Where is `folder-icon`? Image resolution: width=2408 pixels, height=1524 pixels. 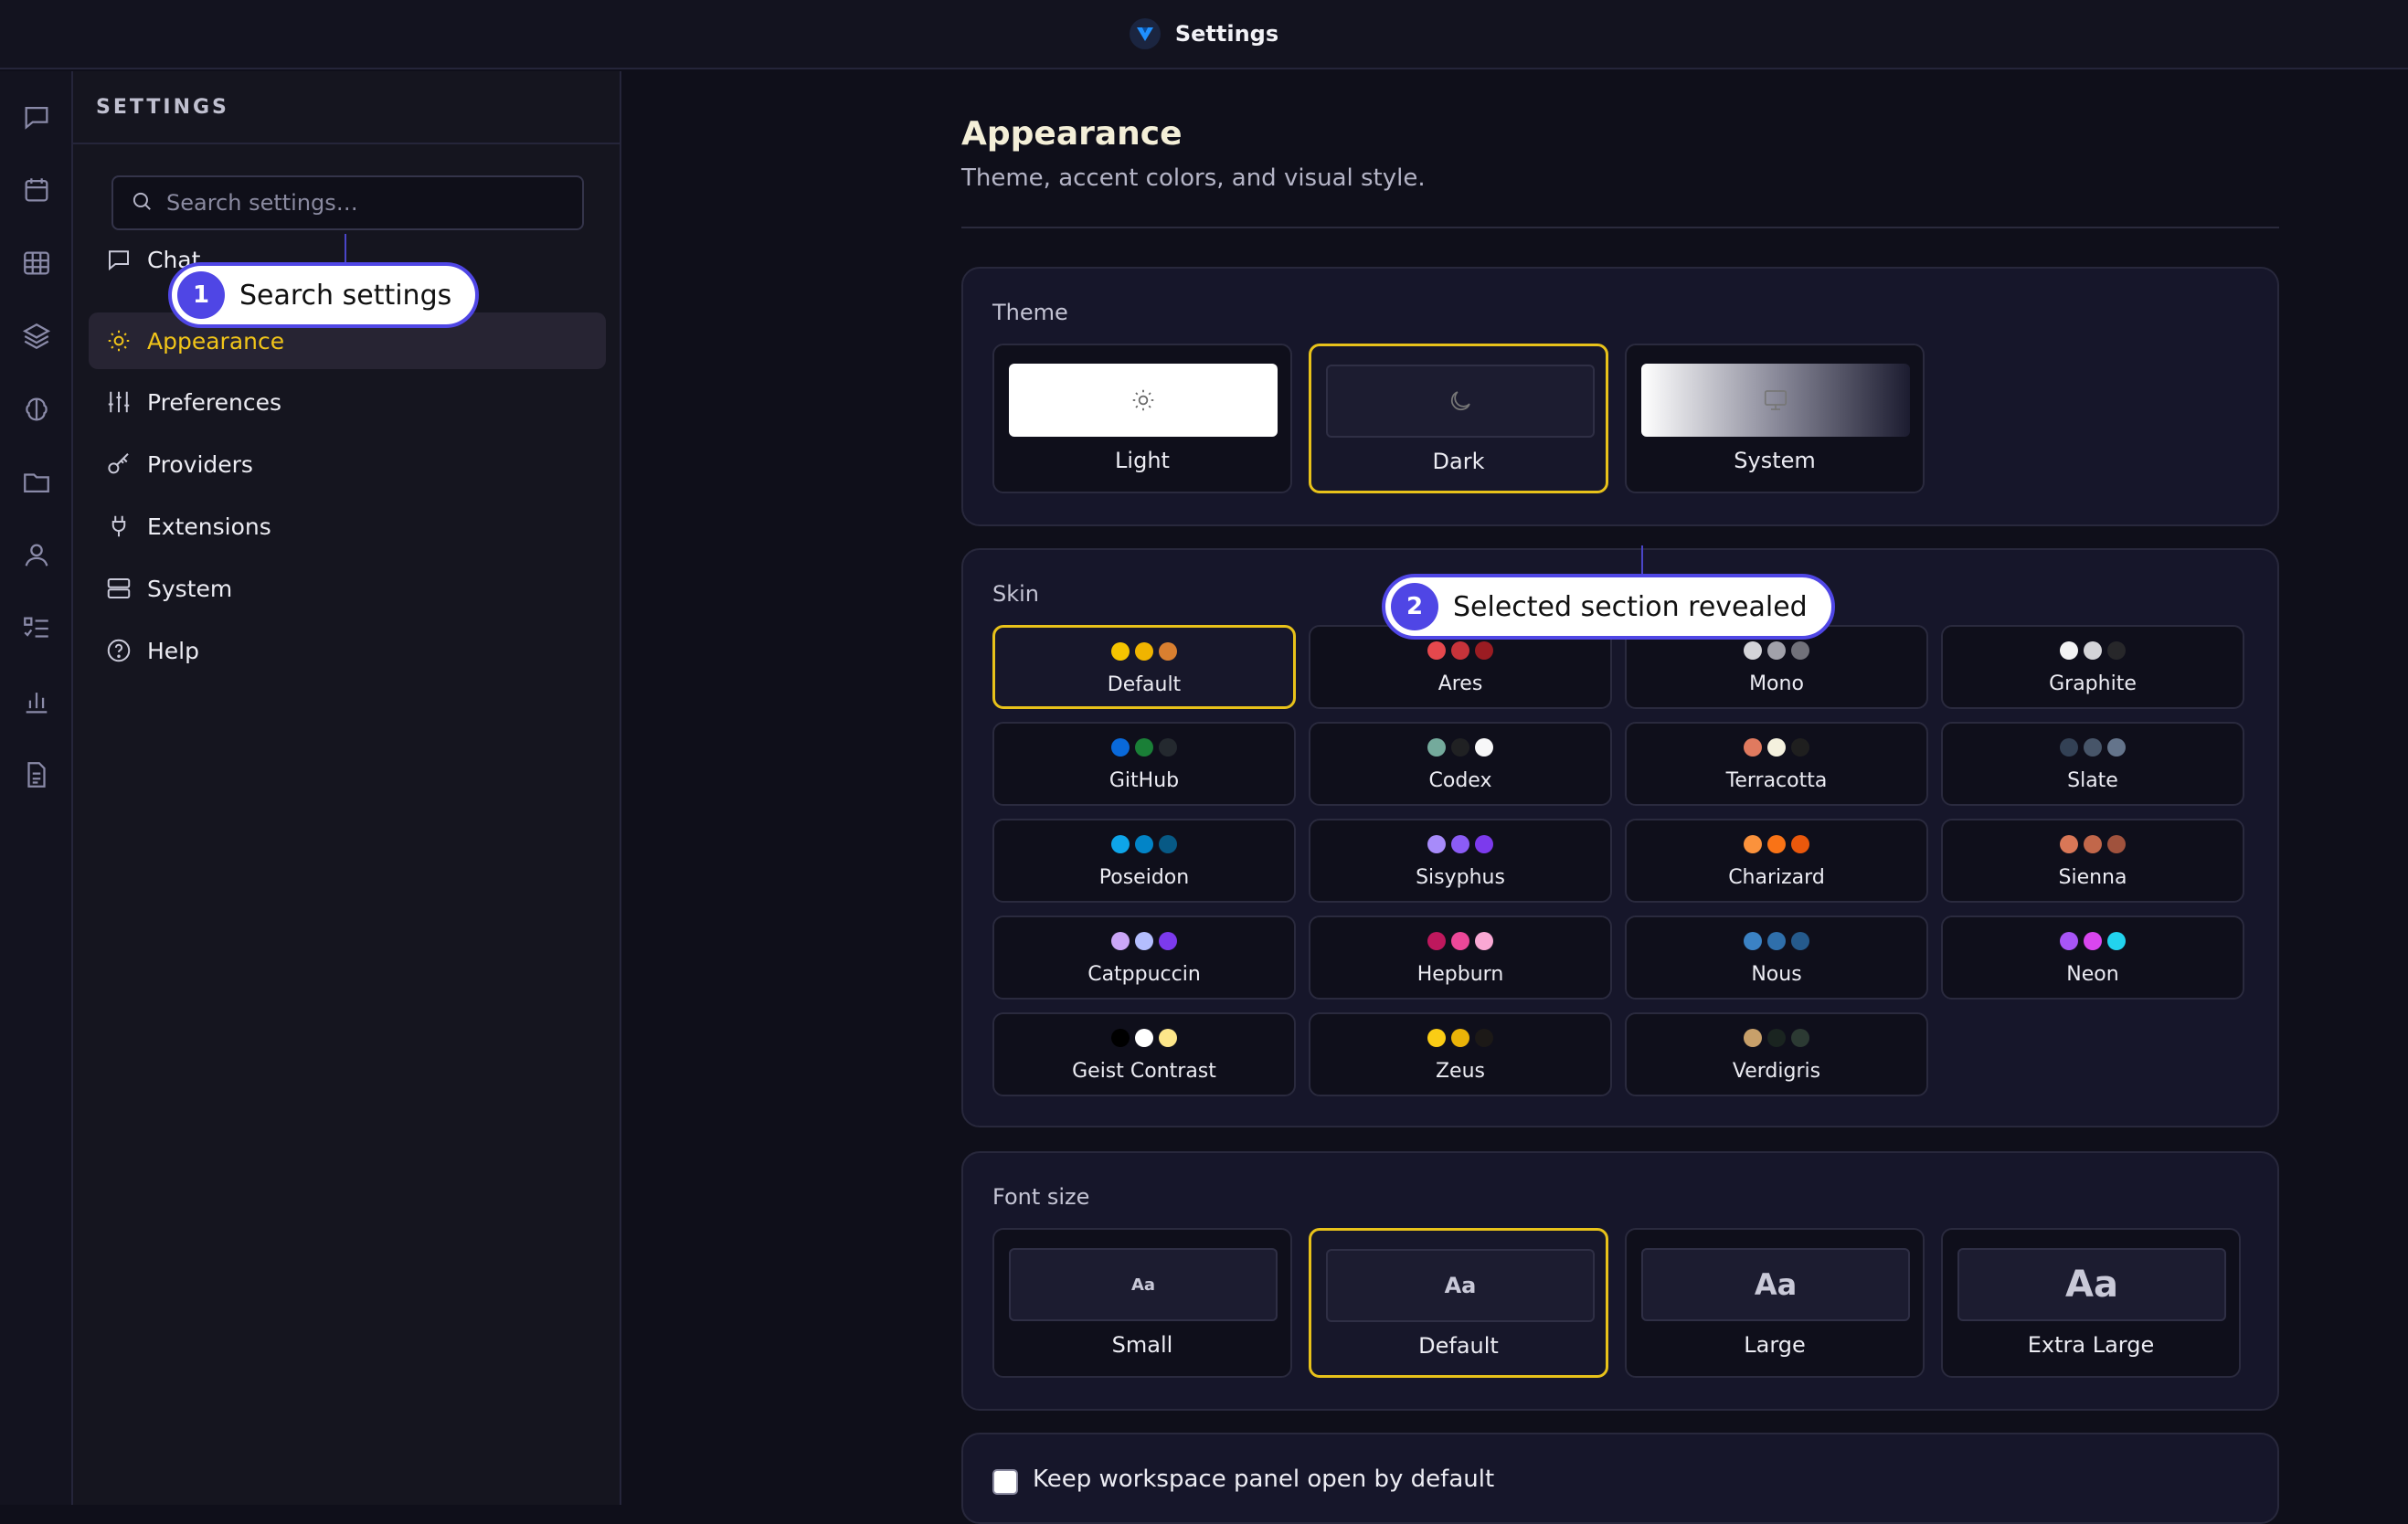 folder-icon is located at coordinates (37, 482).